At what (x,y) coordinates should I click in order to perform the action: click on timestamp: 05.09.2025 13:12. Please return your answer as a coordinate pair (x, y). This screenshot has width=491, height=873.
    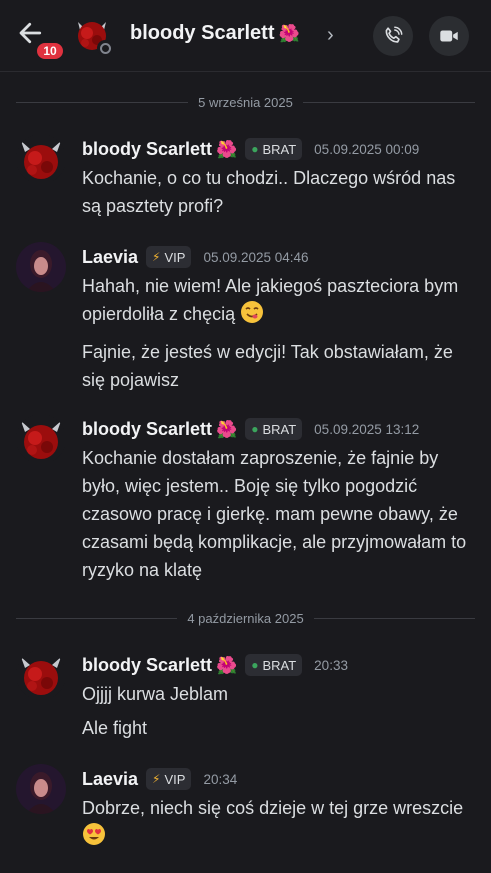
    Looking at the image, I should click on (367, 429).